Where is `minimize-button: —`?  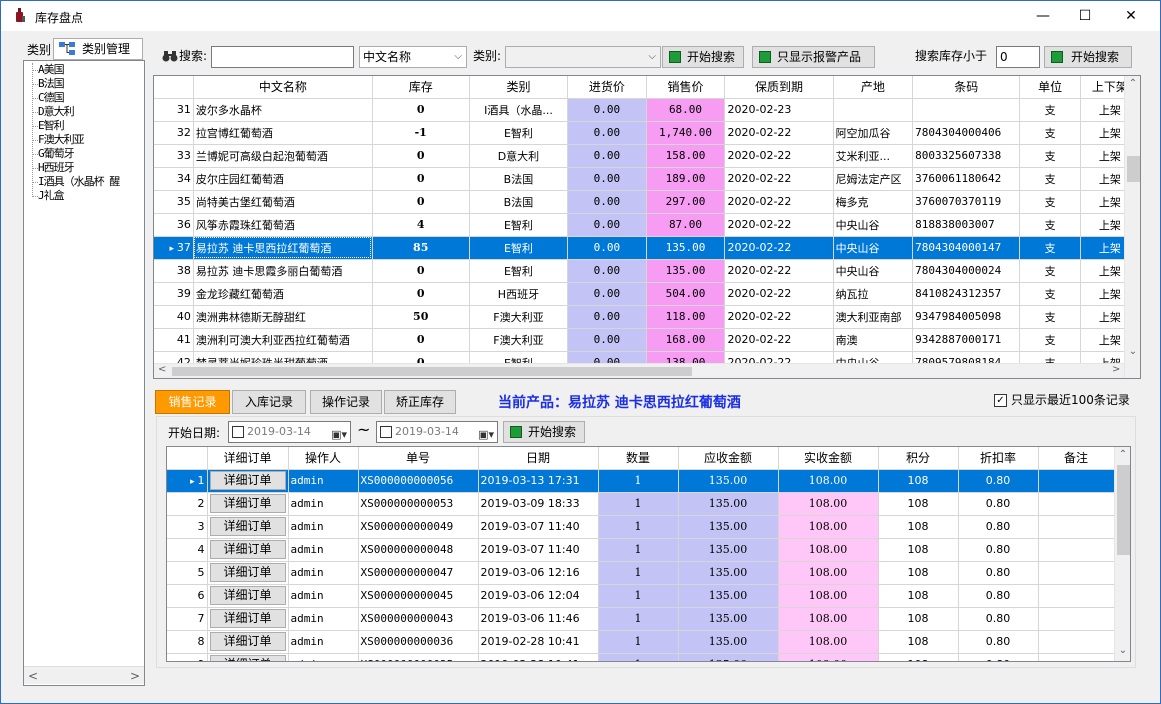
minimize-button: — is located at coordinates (1043, 16).